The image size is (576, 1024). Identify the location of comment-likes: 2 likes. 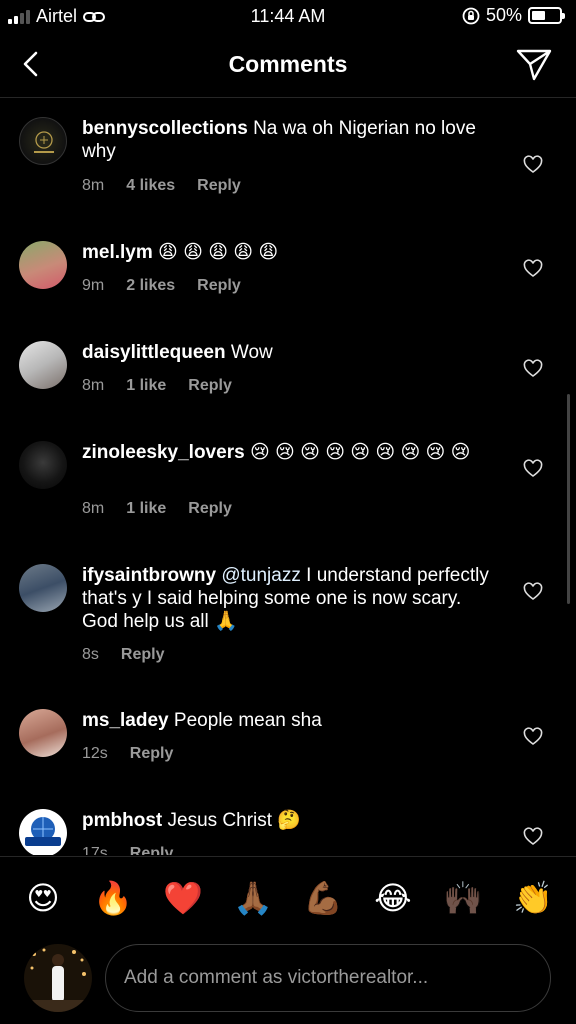
(150, 286).